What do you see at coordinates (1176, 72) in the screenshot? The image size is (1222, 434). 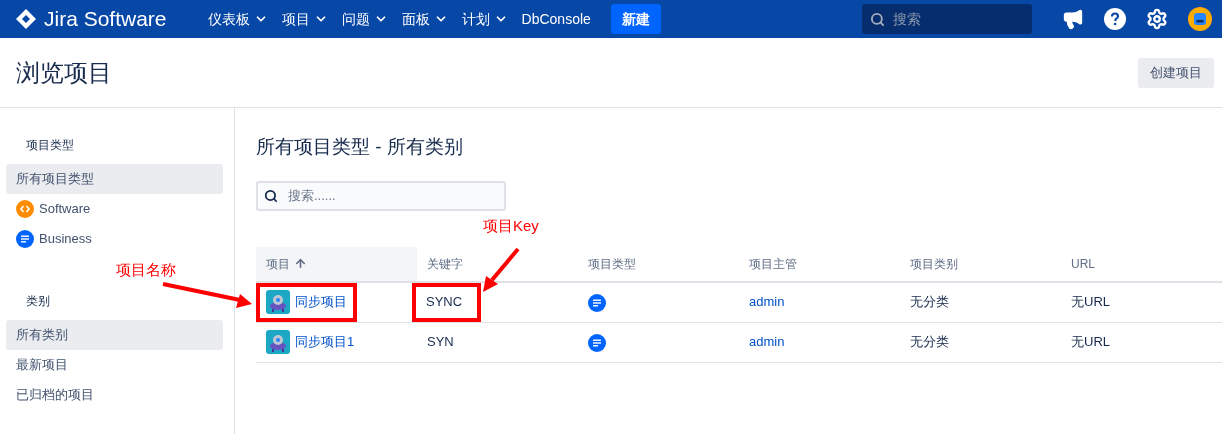 I see `create-project-button: 创建项目` at bounding box center [1176, 72].